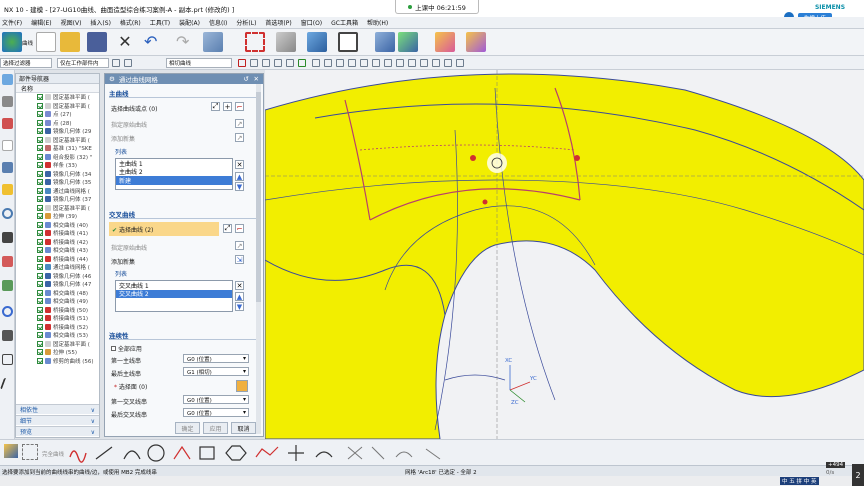  I want to click on shaded-view-icon, so click(286, 42).